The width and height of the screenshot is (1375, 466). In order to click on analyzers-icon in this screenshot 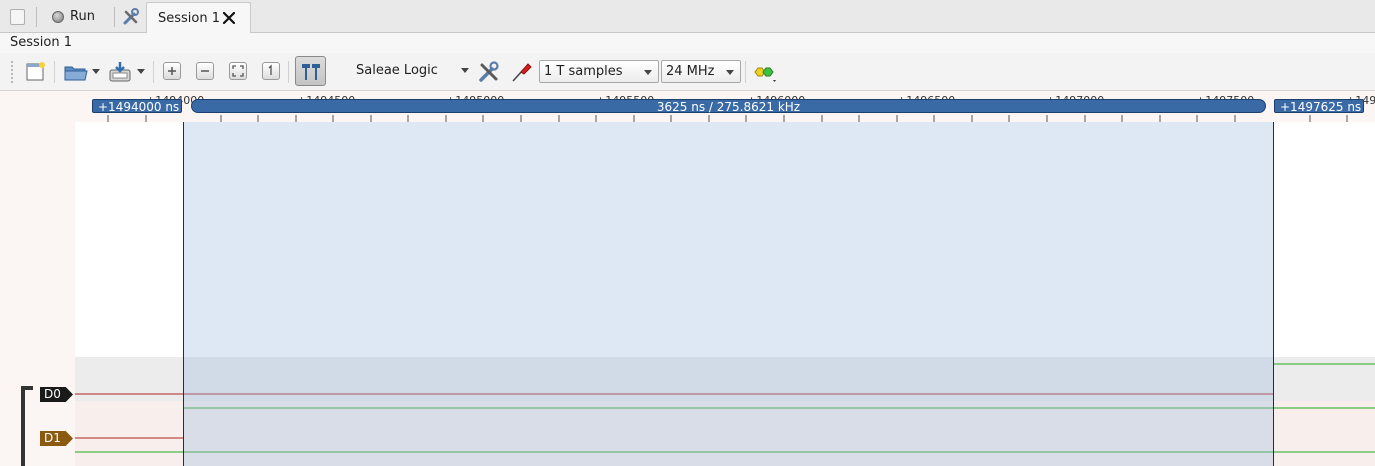, I will do `click(767, 72)`.